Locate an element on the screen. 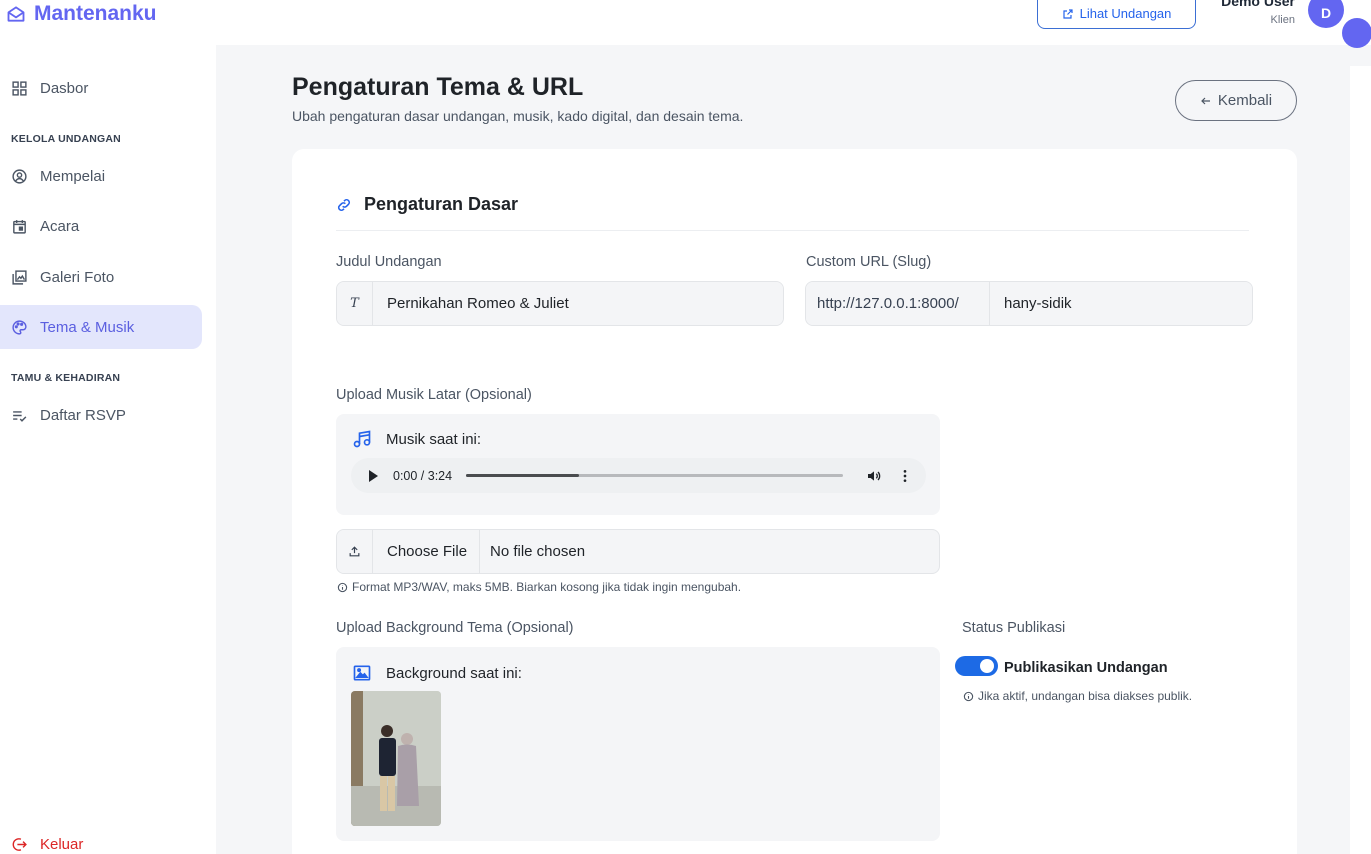  sidebar-item-dashboard: Dasbor is located at coordinates (101, 88).